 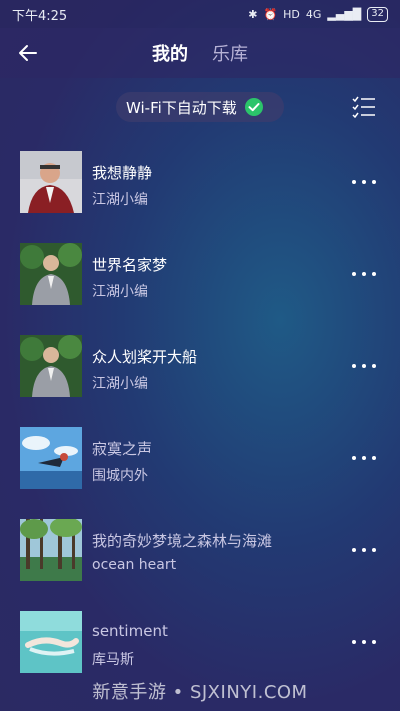 What do you see at coordinates (200, 564) in the screenshot?
I see `song-row: 我的奇妙梦境之森林与海滩 ocean heart` at bounding box center [200, 564].